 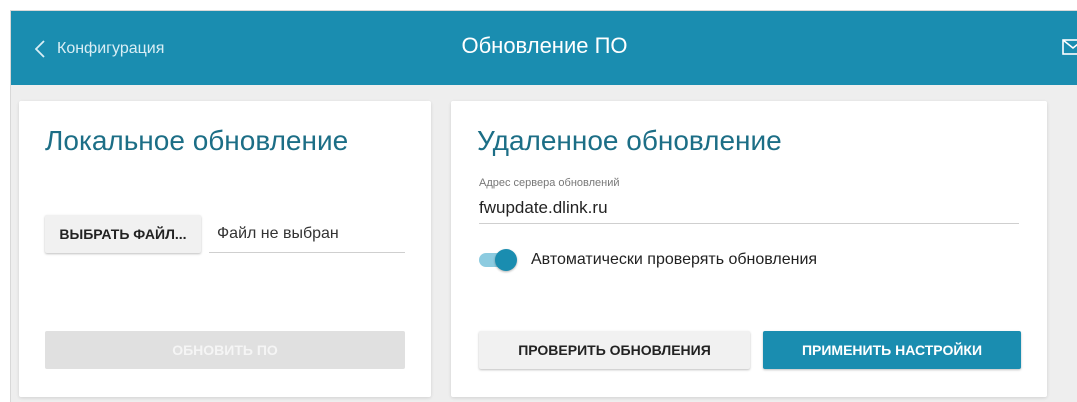 I want to click on page-title: Обновление ПО, so click(x=544, y=45).